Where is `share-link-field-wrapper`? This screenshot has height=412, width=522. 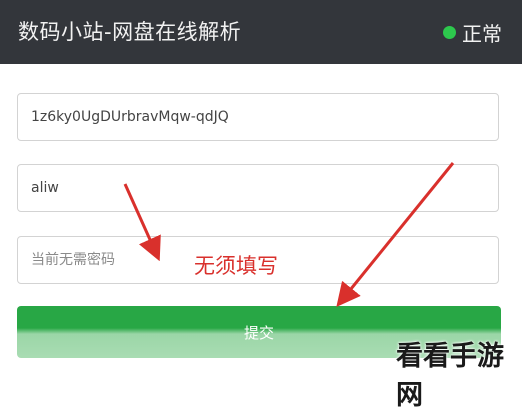 share-link-field-wrapper is located at coordinates (258, 117).